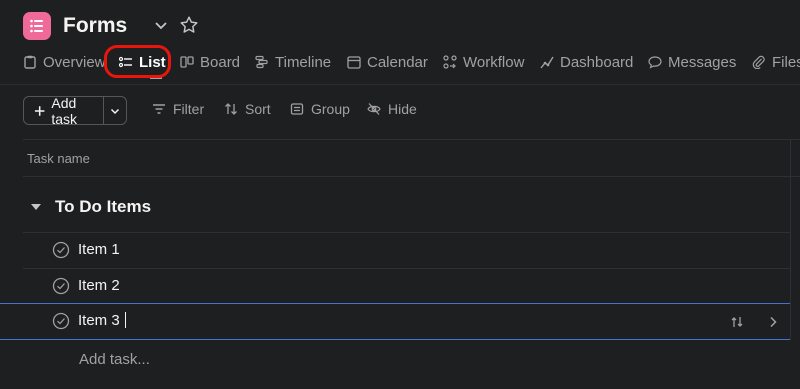 Image resolution: width=800 pixels, height=389 pixels. What do you see at coordinates (547, 62) in the screenshot?
I see `dashboard-icon` at bounding box center [547, 62].